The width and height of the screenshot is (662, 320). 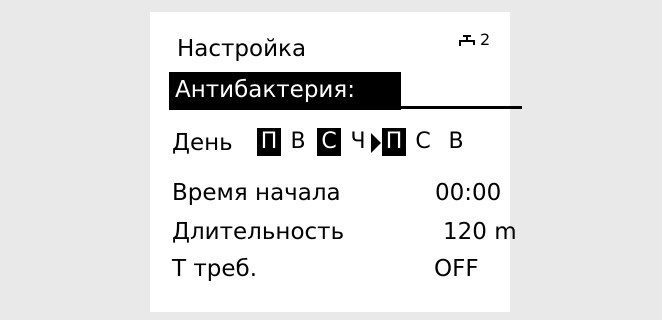 What do you see at coordinates (376, 143) in the screenshot?
I see `cursor-arrow-icon` at bounding box center [376, 143].